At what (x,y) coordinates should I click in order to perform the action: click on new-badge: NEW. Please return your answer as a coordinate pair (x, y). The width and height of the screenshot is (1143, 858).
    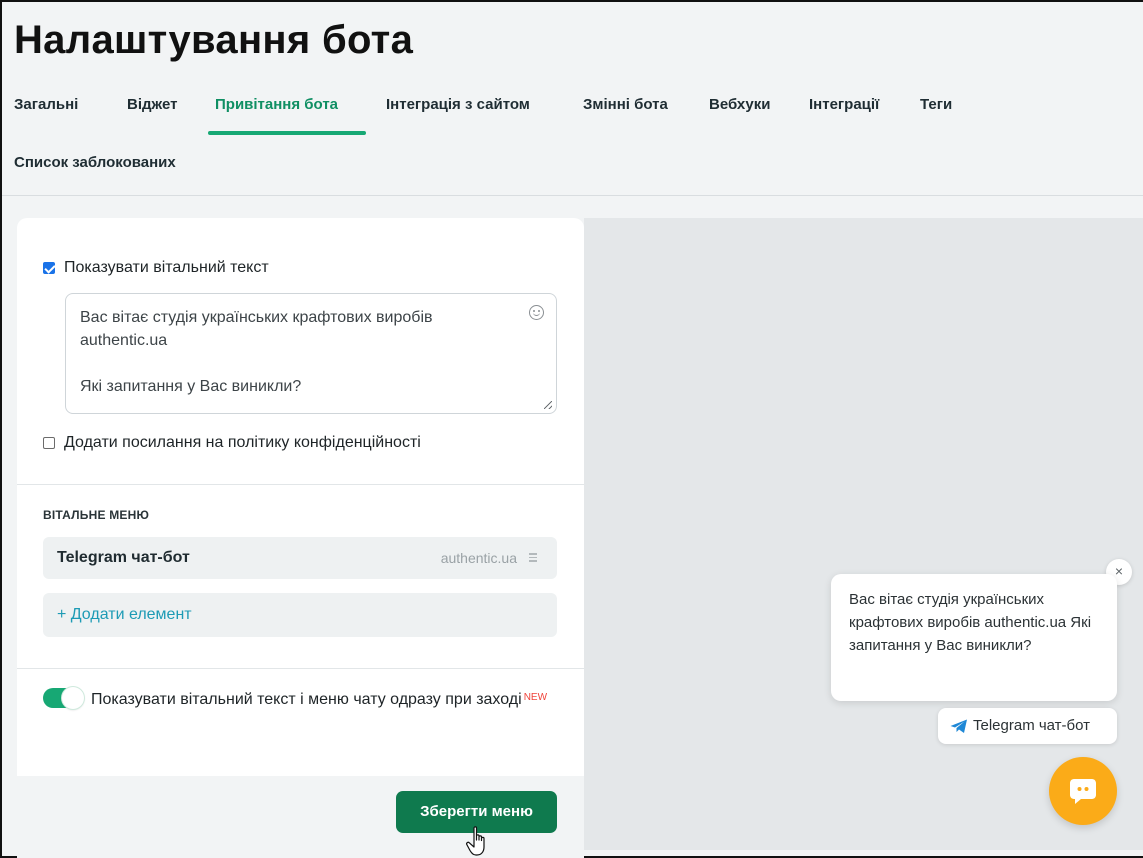
    Looking at the image, I should click on (535, 697).